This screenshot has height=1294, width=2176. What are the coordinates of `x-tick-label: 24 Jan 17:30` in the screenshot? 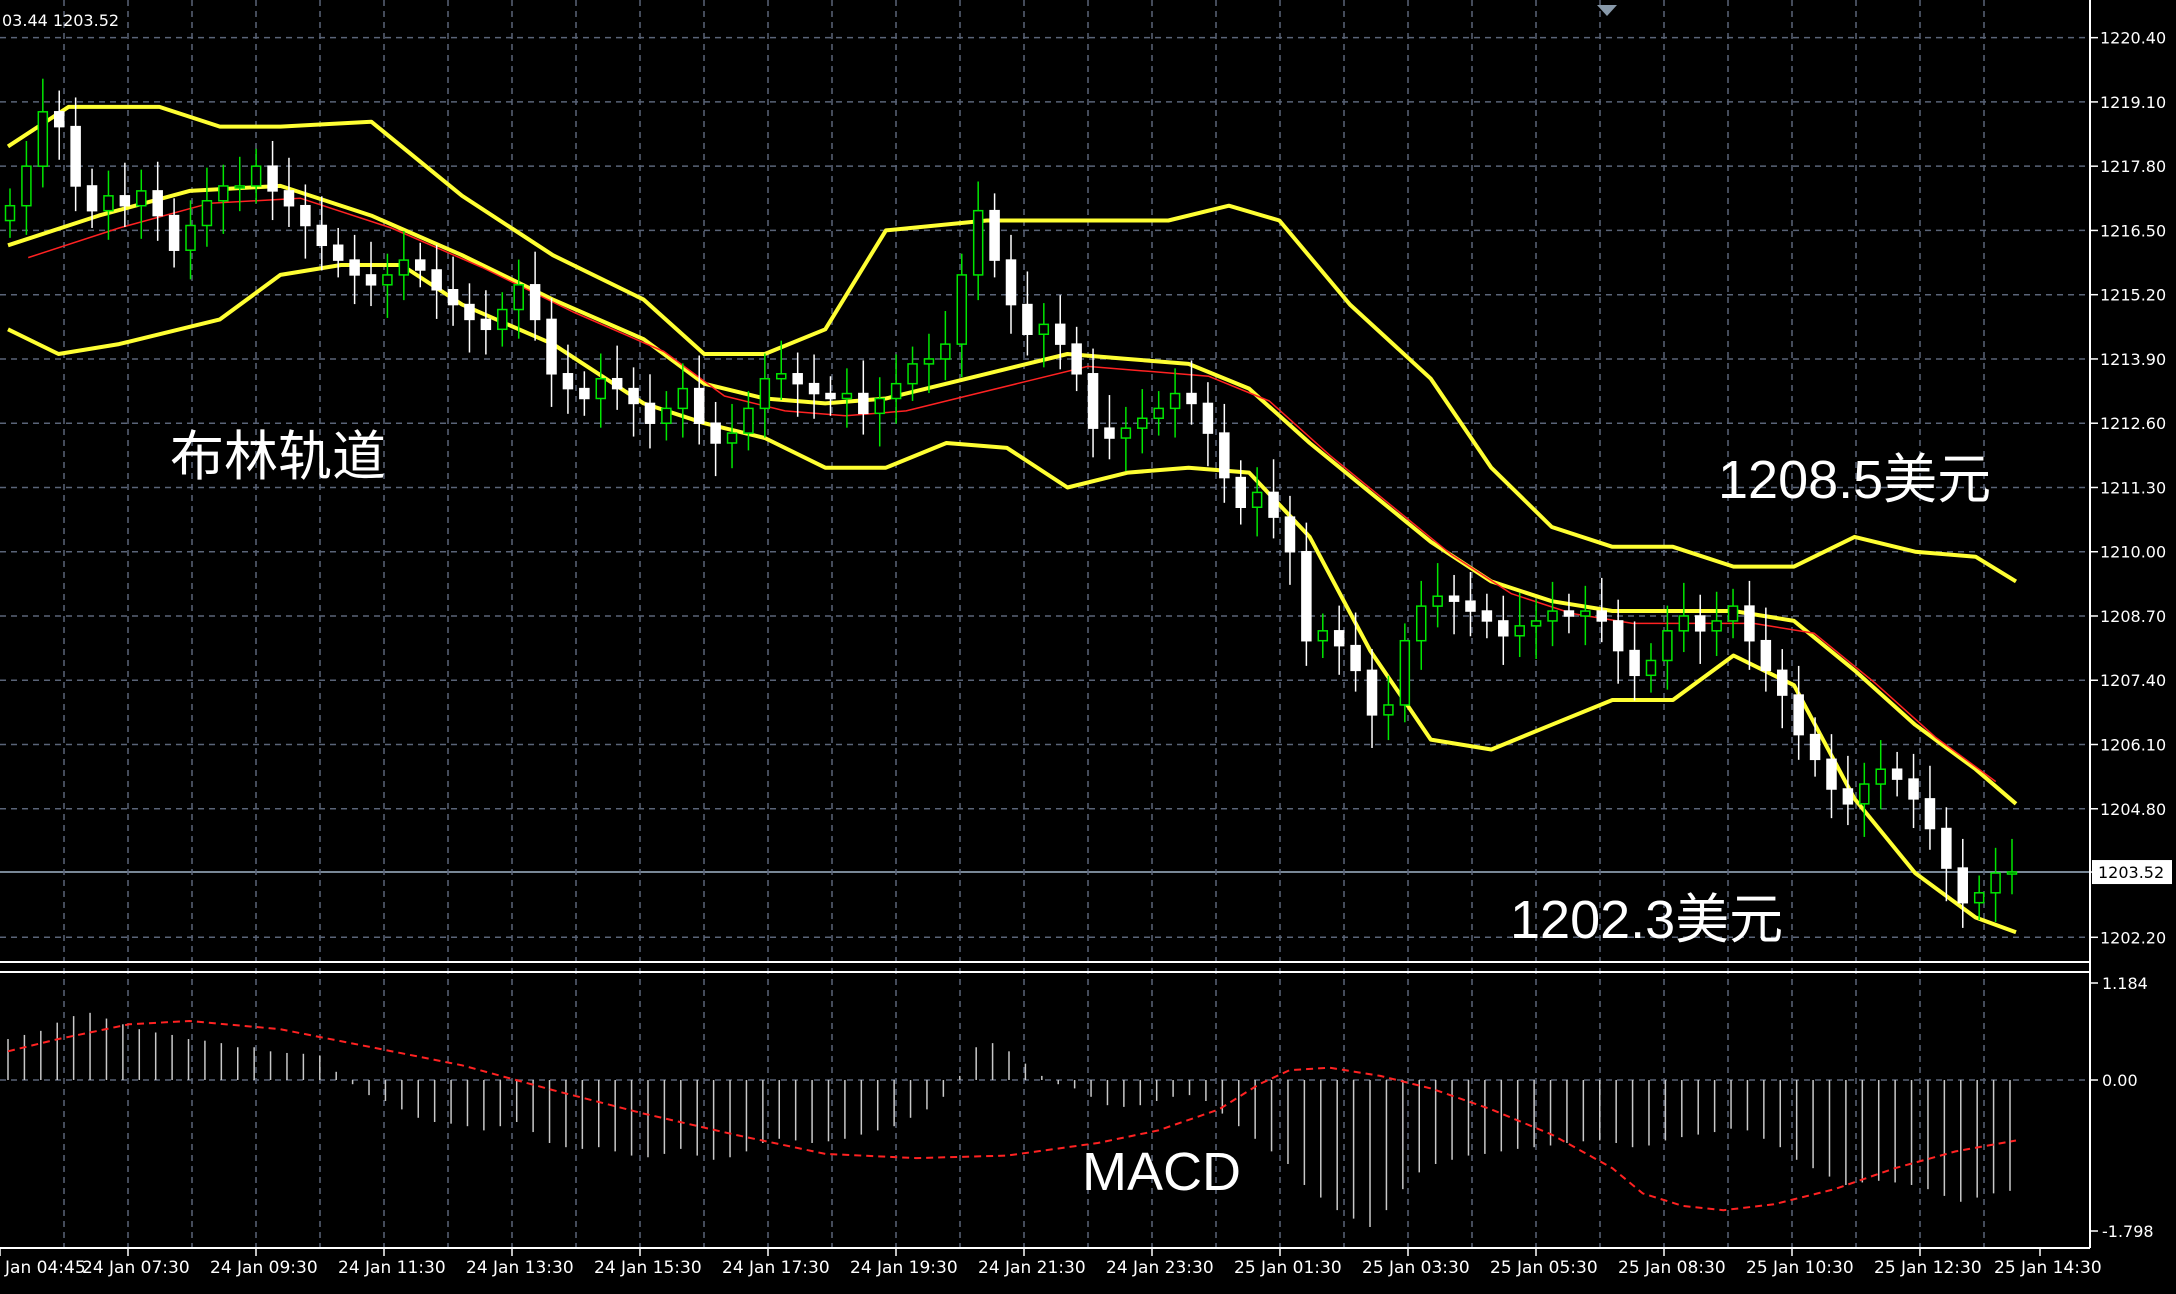 It's located at (776, 1268).